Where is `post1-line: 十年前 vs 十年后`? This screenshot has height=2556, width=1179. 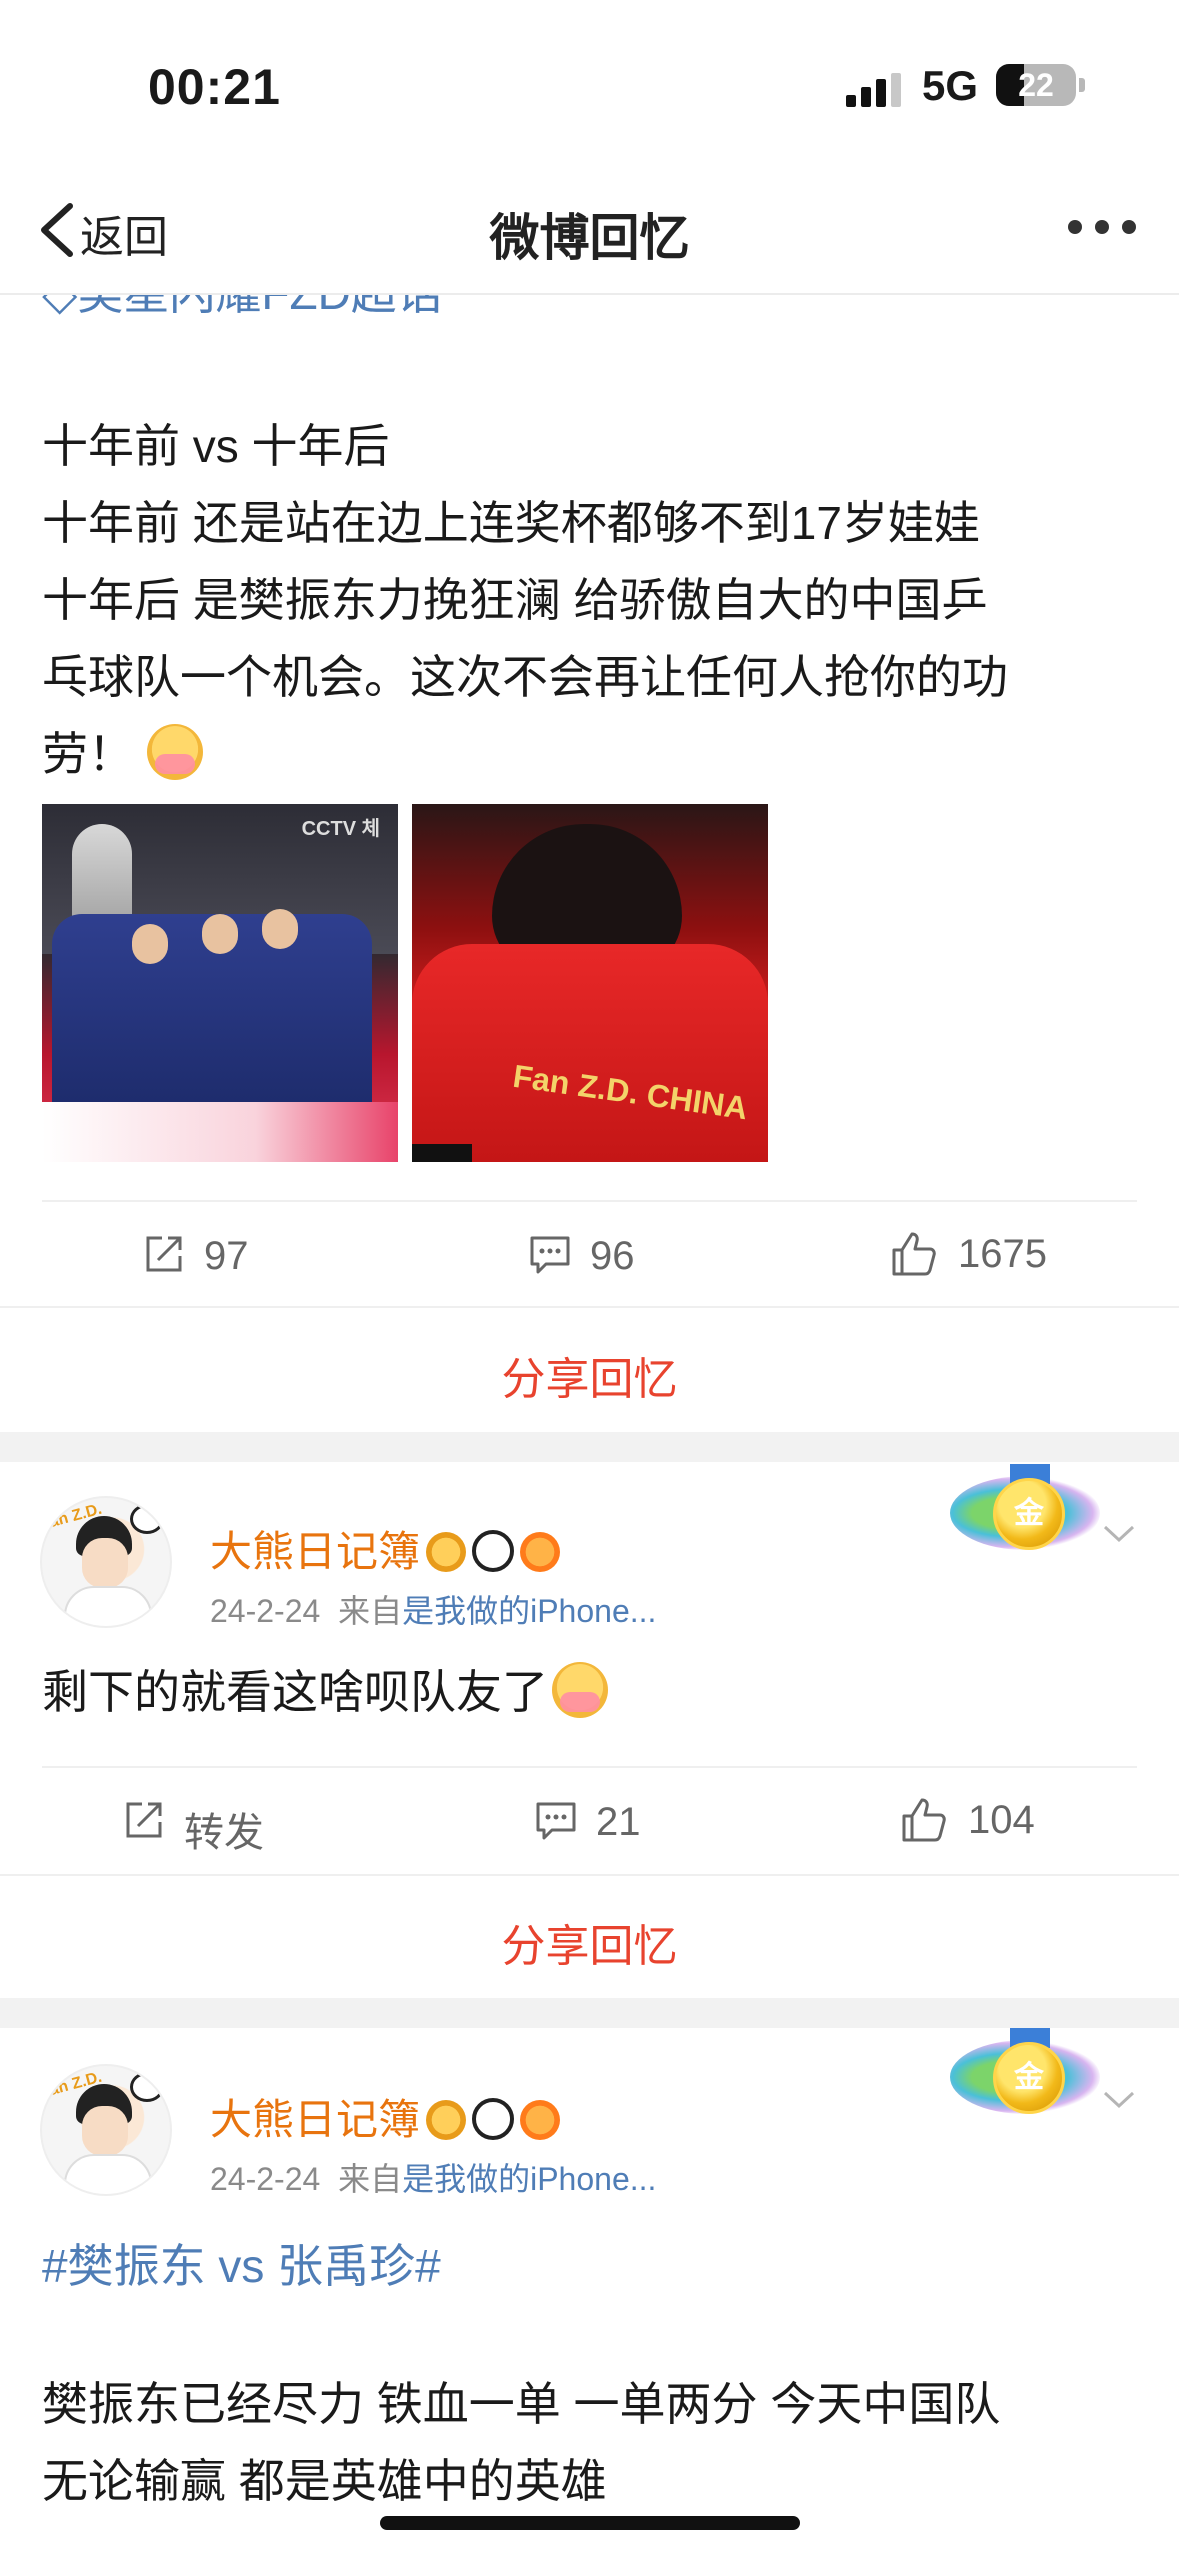
post1-line: 十年前 vs 十年后 is located at coordinates (216, 446).